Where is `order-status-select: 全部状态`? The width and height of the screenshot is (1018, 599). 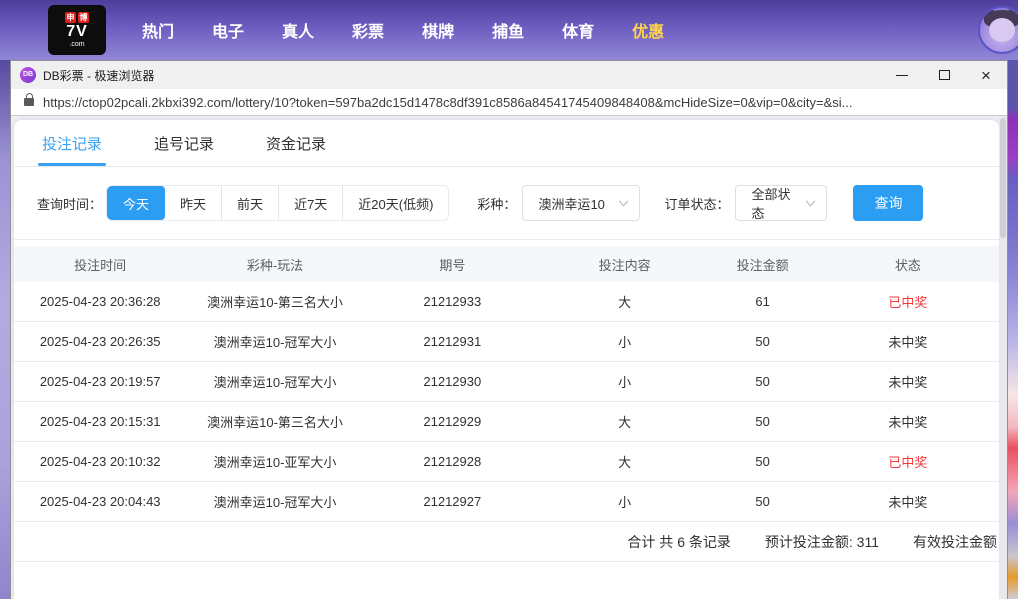 order-status-select: 全部状态 is located at coordinates (781, 203).